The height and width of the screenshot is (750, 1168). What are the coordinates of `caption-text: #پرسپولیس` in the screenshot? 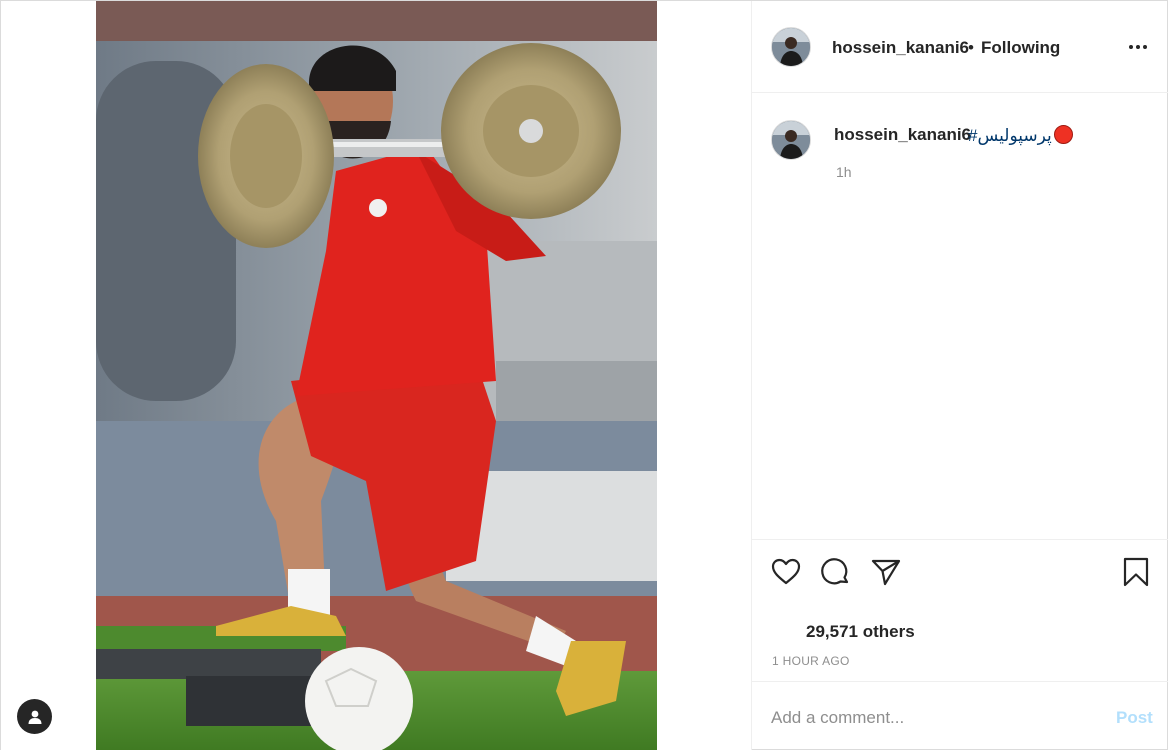 It's located at (1020, 135).